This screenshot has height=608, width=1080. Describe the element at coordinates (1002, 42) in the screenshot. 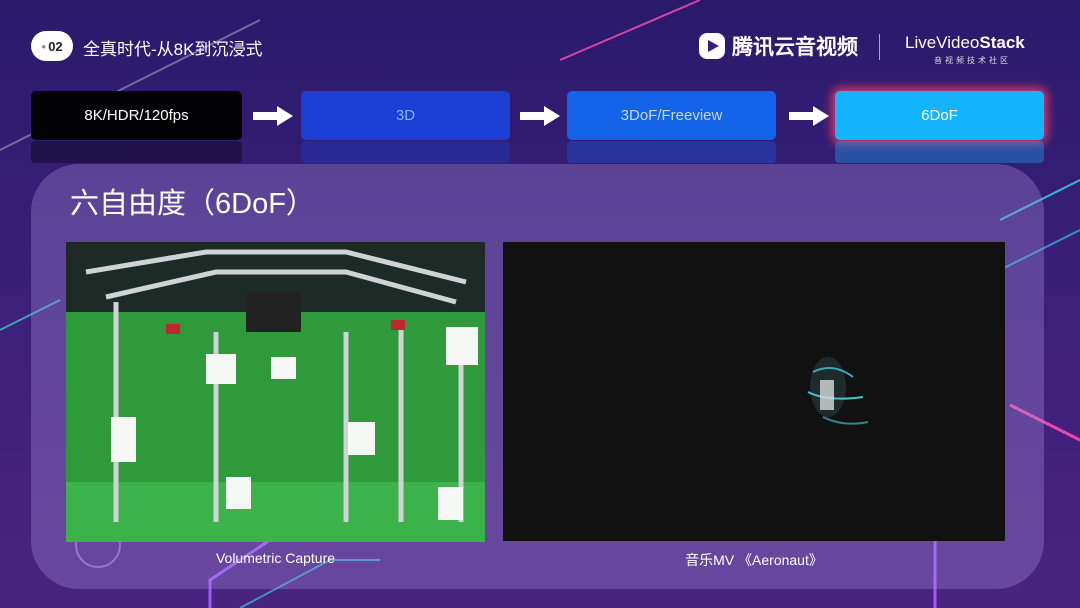

I see `partner-logo-suffix: Stack` at that location.